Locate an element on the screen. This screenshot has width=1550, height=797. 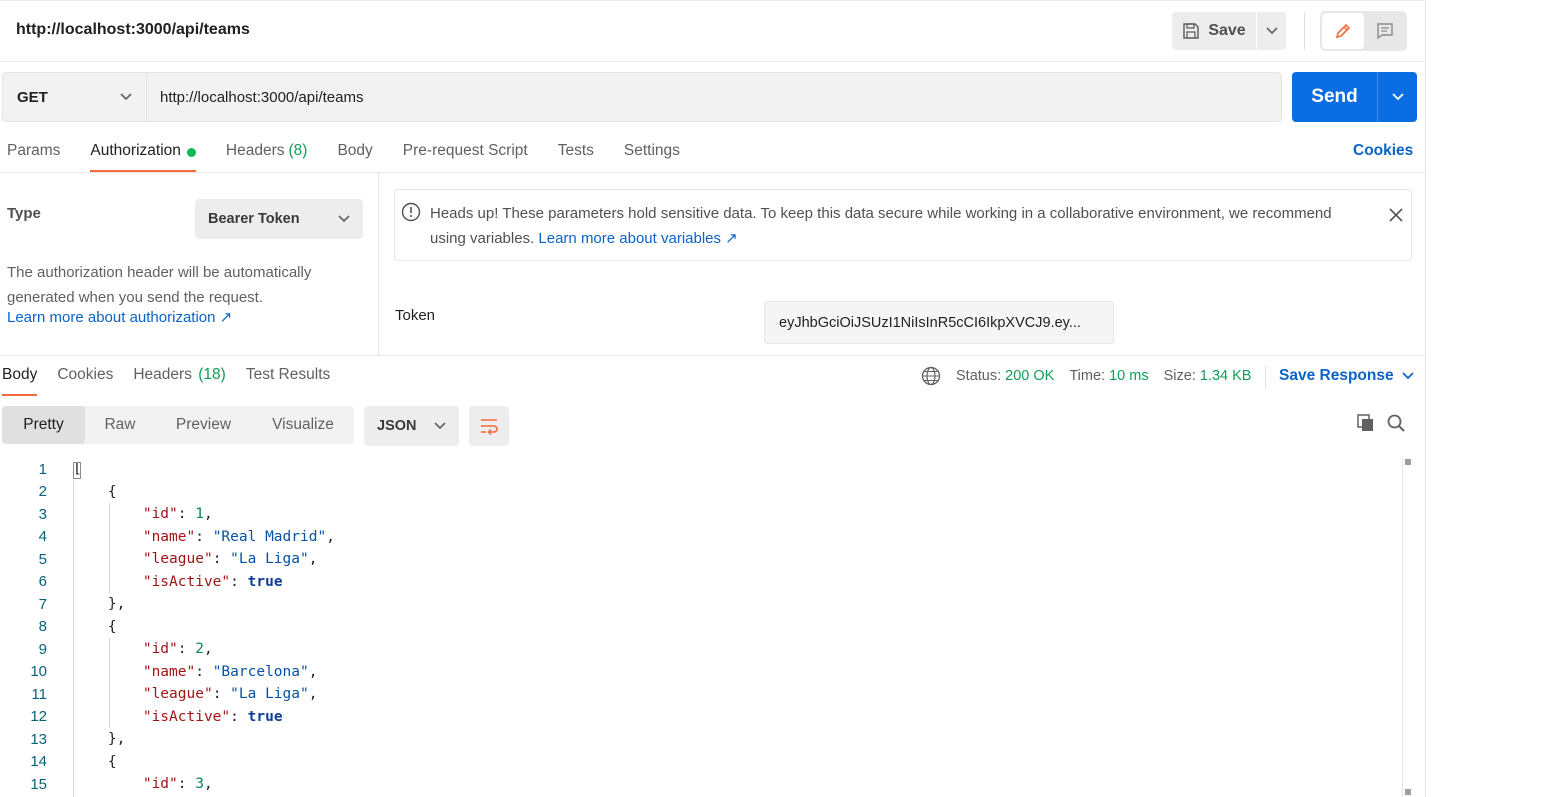
line-number: 15 is located at coordinates (38, 784).